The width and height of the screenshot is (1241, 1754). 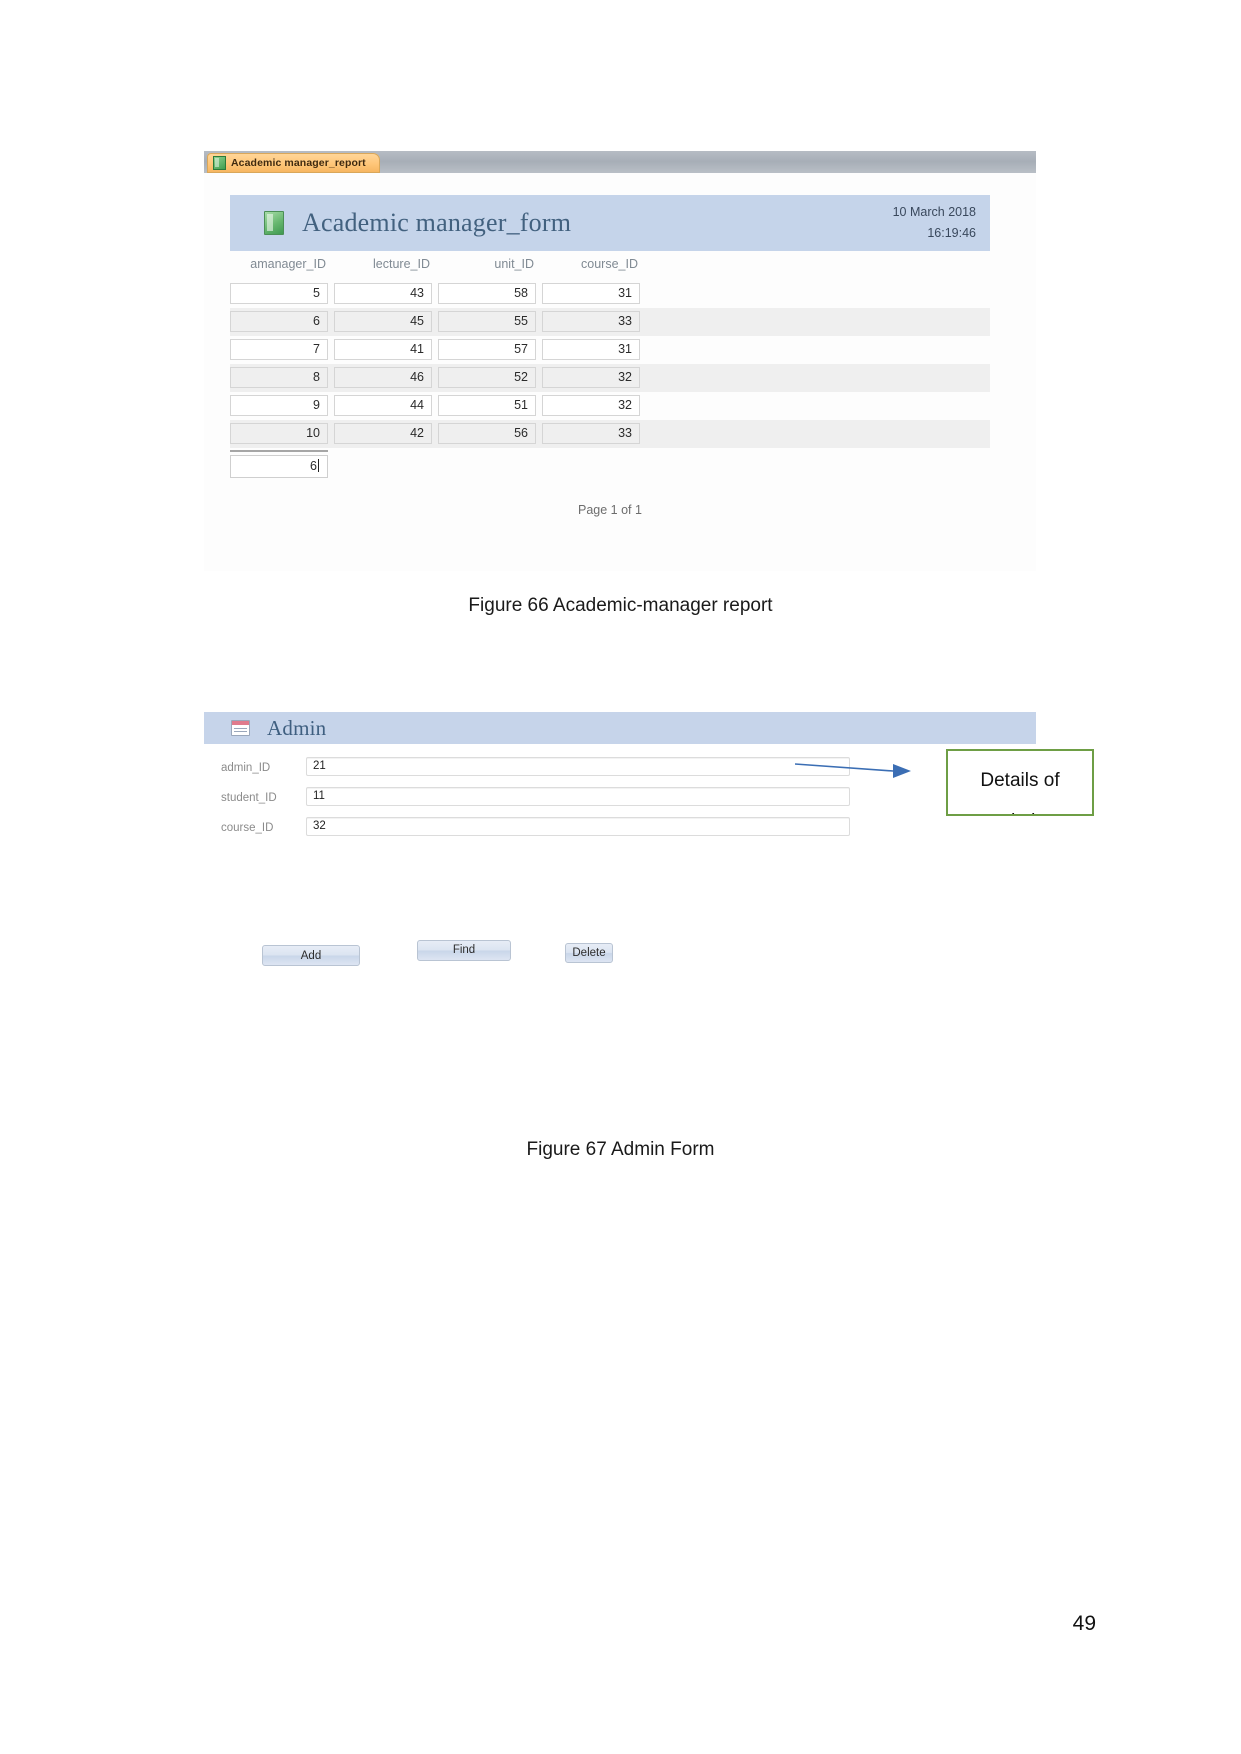 I want to click on admin-form-buttons: Add Find Delete, so click(x=620, y=962).